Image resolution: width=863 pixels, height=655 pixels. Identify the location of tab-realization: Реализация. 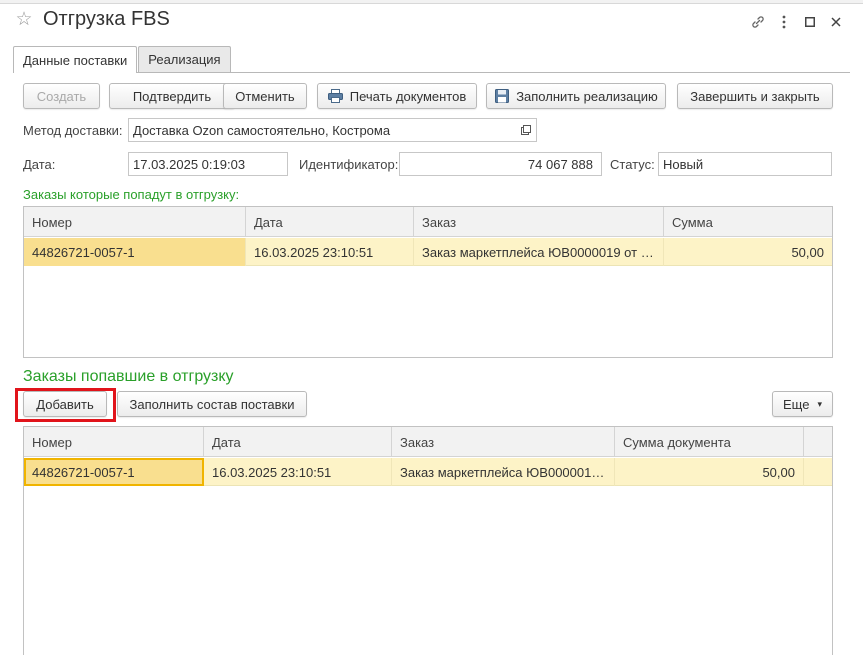
(184, 59).